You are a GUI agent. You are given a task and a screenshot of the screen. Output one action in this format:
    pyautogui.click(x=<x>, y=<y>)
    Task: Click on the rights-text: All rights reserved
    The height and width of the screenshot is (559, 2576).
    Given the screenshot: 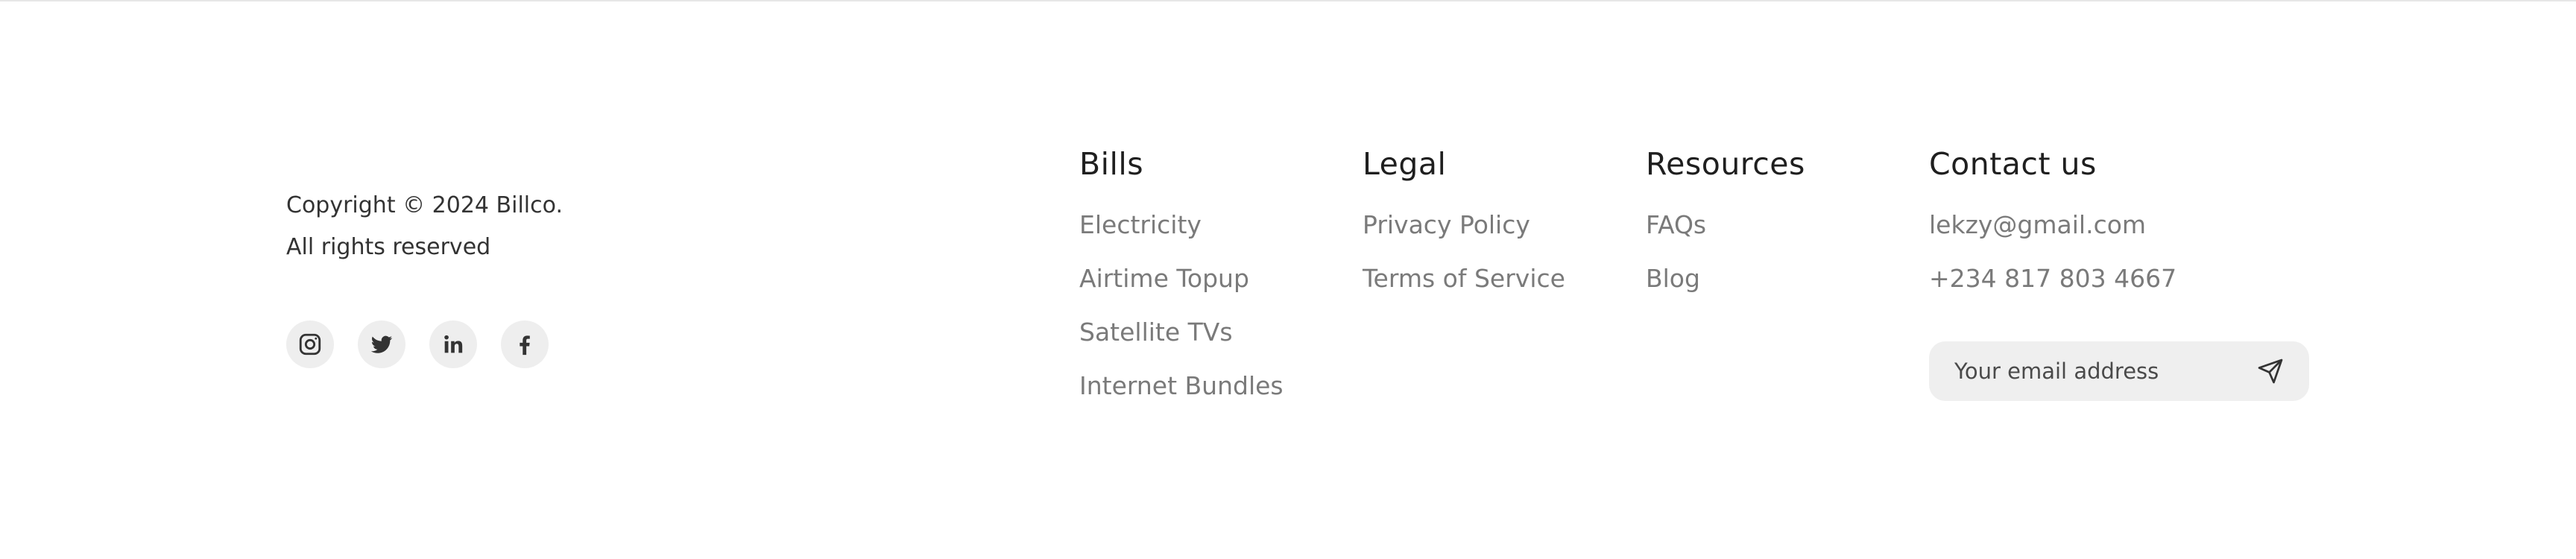 What is the action you would take?
    pyautogui.click(x=388, y=247)
    